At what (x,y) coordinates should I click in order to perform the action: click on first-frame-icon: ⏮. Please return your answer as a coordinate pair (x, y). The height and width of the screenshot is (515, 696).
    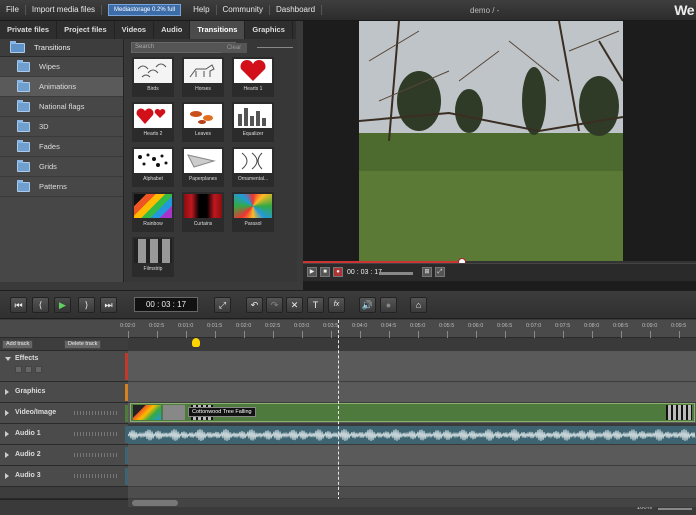
    Looking at the image, I should click on (18, 305).